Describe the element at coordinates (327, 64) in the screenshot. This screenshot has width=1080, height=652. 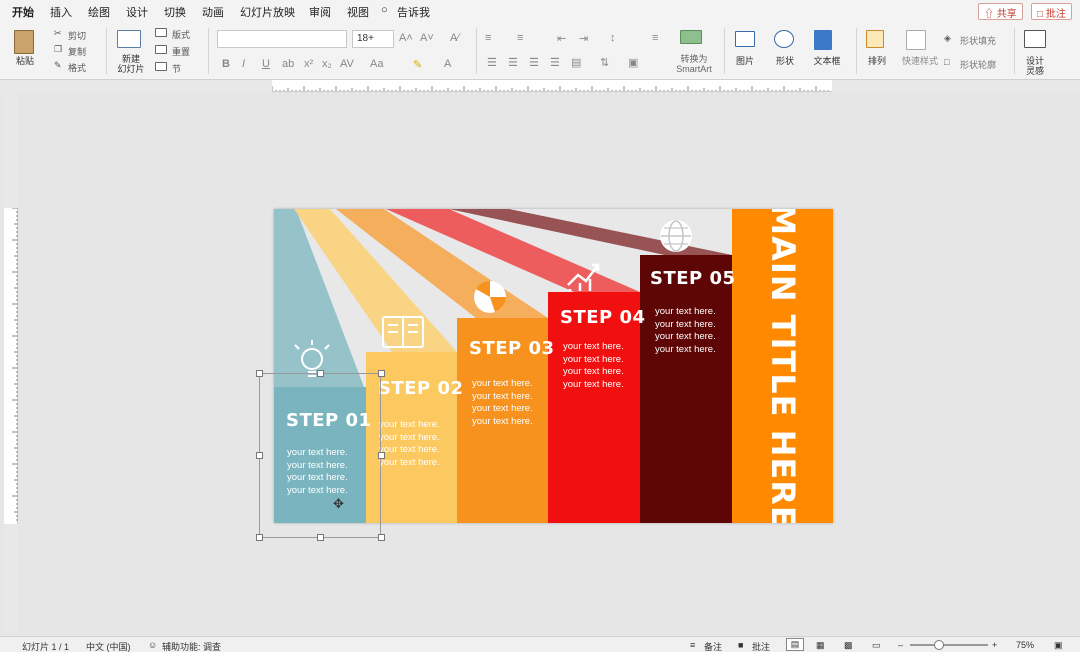
I see `subscript-icon: x₂` at that location.